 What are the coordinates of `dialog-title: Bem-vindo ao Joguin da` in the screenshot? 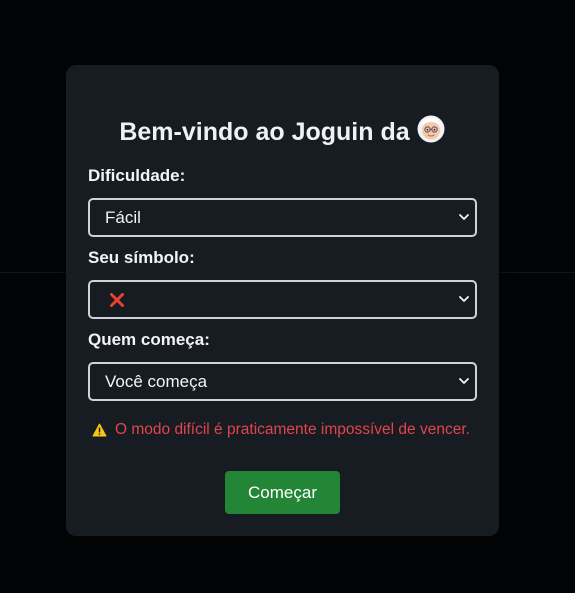 It's located at (282, 132).